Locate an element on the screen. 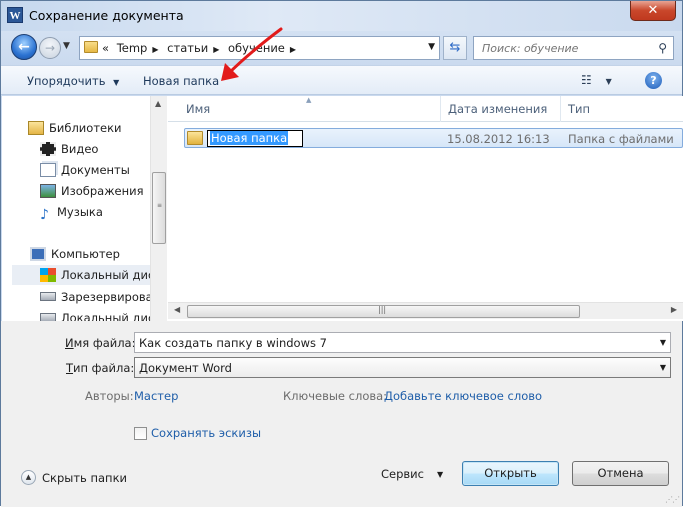 The height and width of the screenshot is (507, 683). nav-item-label: Изображения is located at coordinates (102, 191).